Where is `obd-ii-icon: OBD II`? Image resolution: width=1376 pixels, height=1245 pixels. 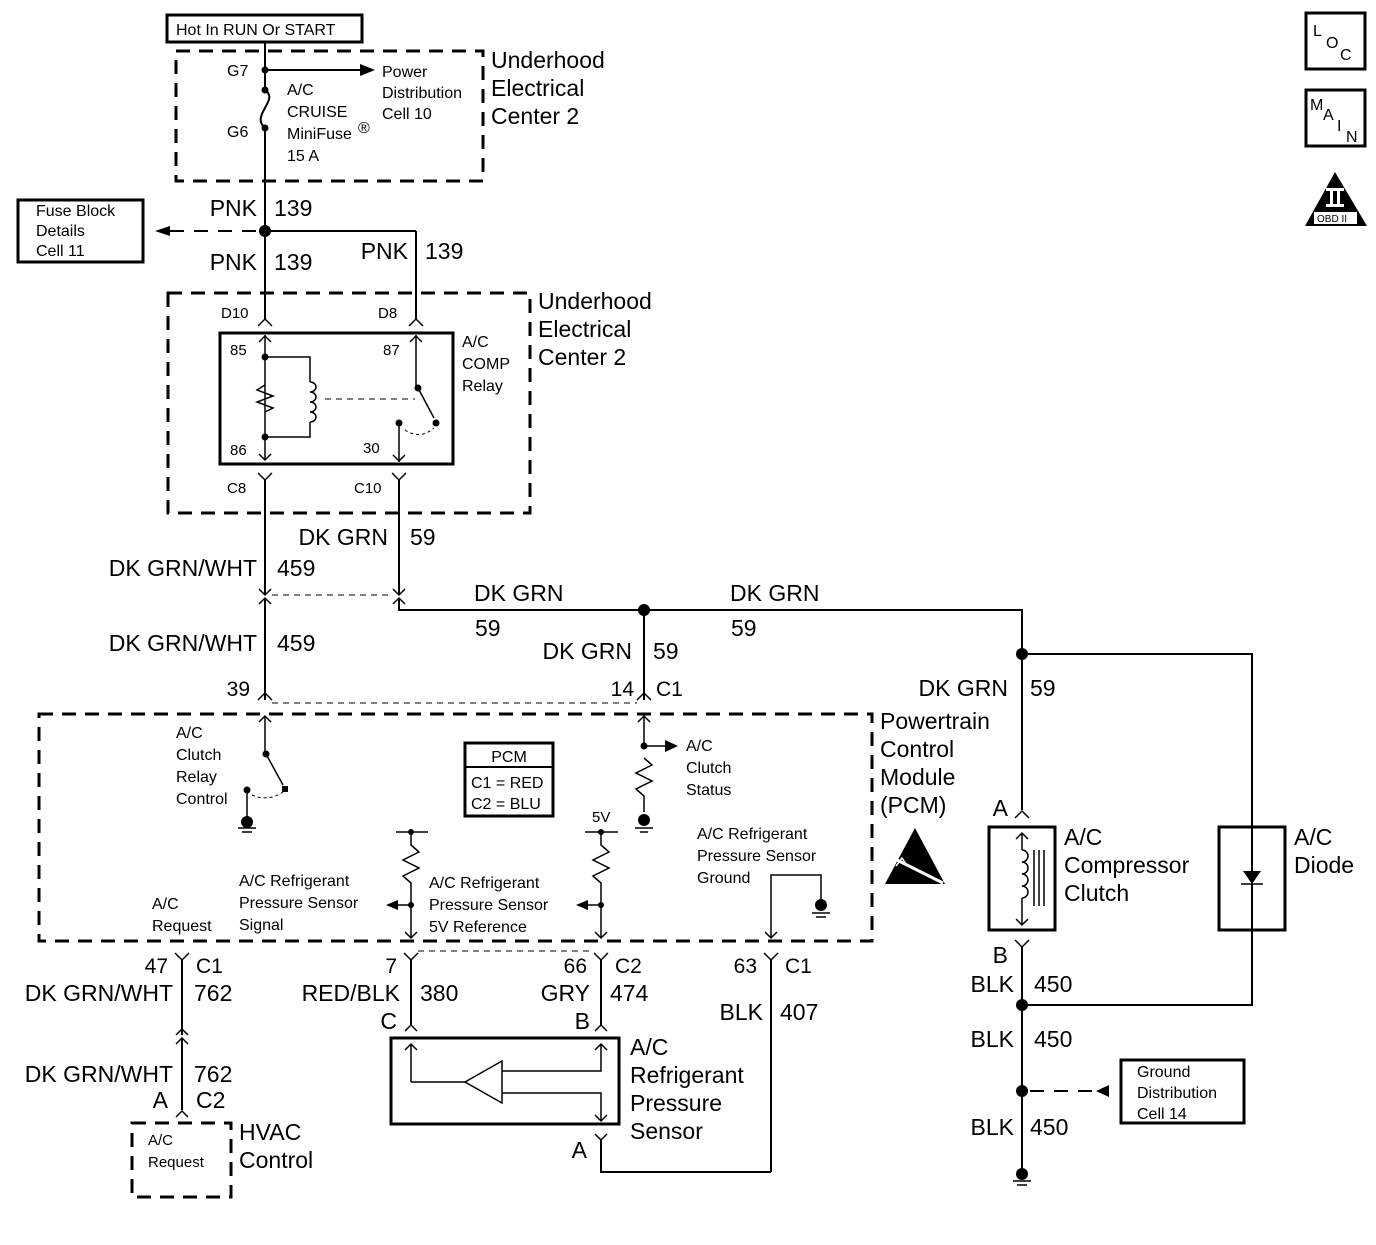
obd-ii-icon: OBD II is located at coordinates (1336, 199).